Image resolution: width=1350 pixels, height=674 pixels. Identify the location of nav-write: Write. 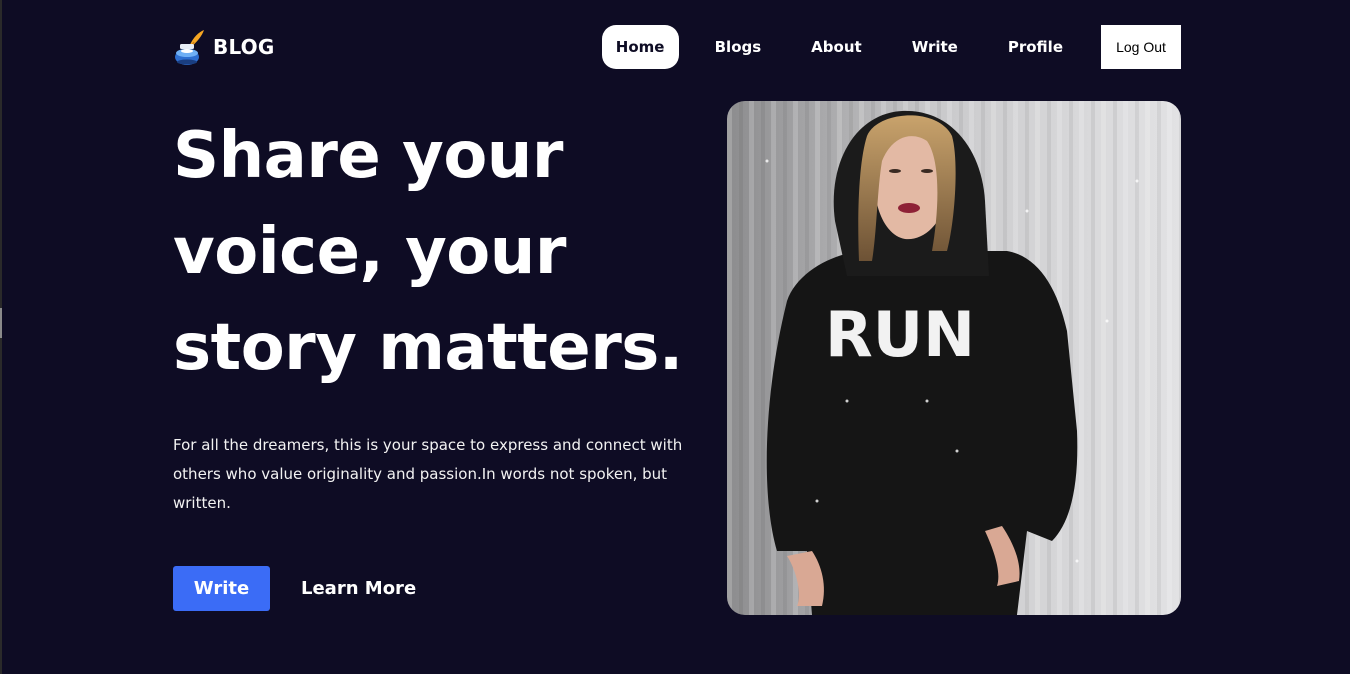
(935, 47).